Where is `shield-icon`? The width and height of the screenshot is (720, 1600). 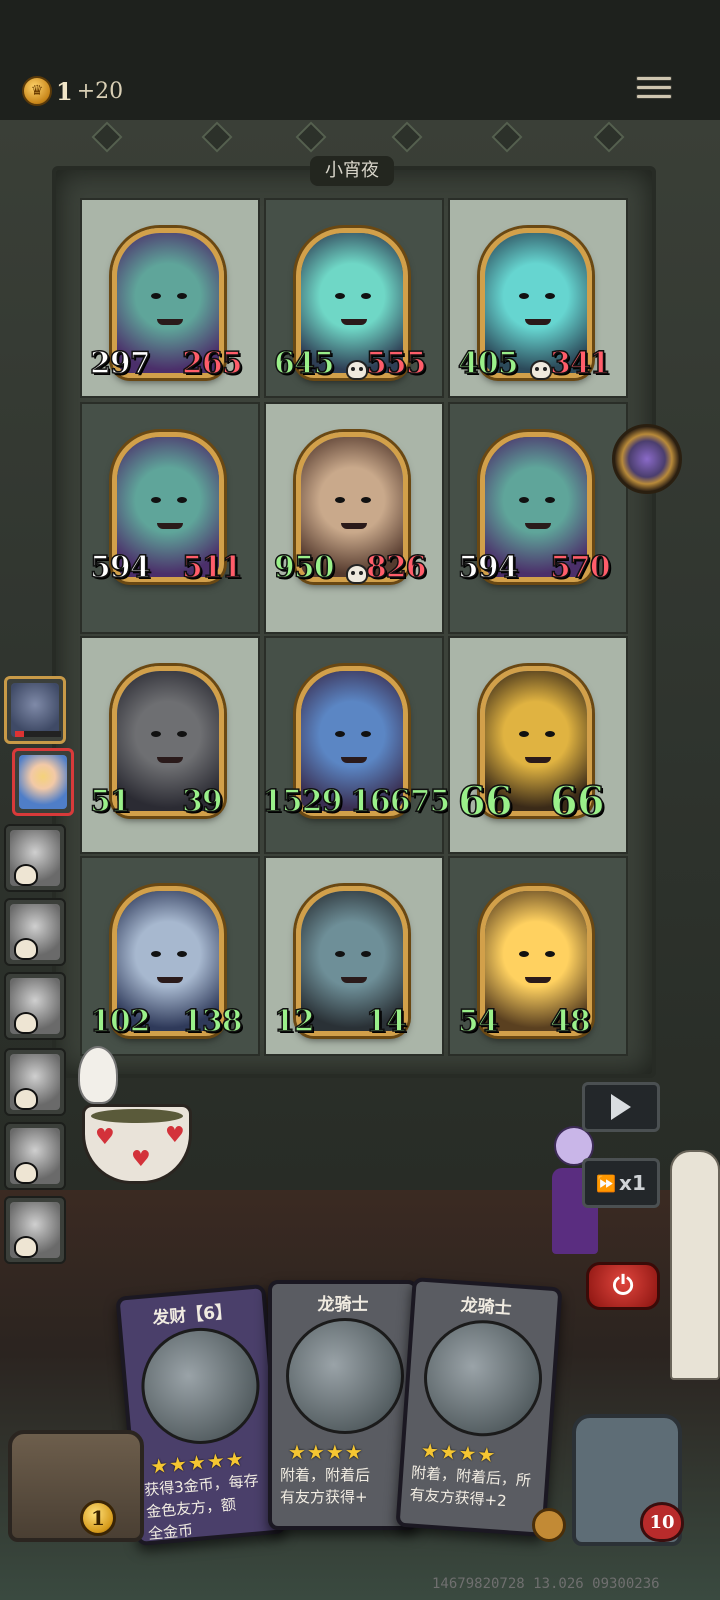 shield-icon is located at coordinates (549, 1525).